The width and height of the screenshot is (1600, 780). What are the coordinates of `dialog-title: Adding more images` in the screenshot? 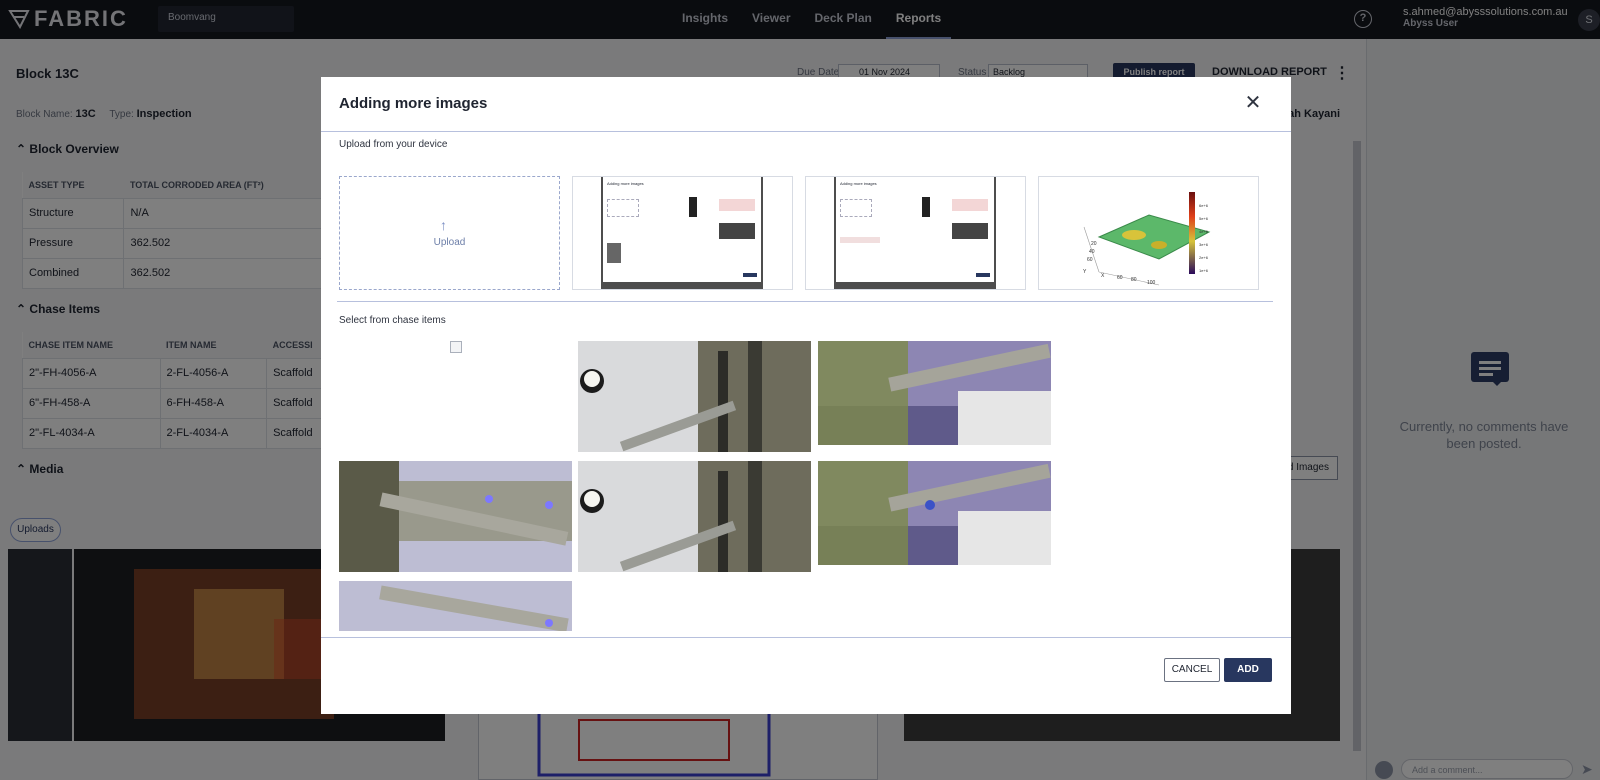 It's located at (413, 103).